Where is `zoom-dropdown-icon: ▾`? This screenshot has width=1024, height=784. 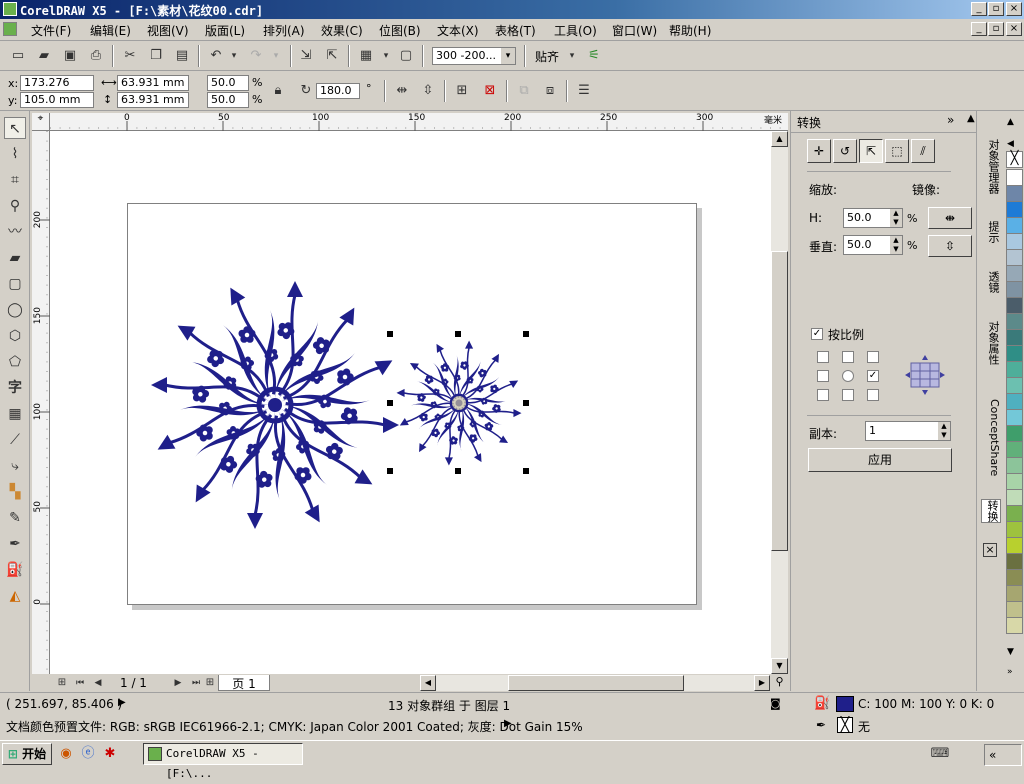 zoom-dropdown-icon: ▾ is located at coordinates (508, 56).